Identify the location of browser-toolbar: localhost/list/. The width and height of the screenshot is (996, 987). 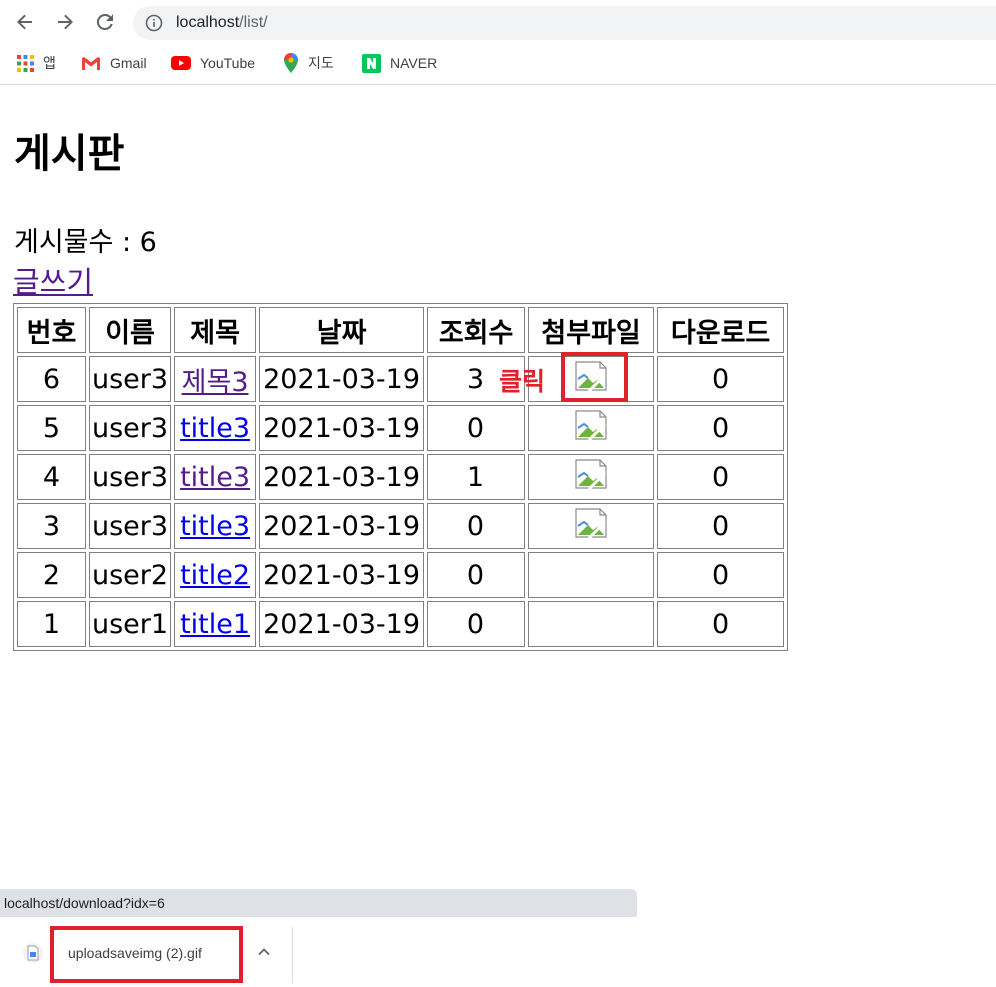
(498, 22).